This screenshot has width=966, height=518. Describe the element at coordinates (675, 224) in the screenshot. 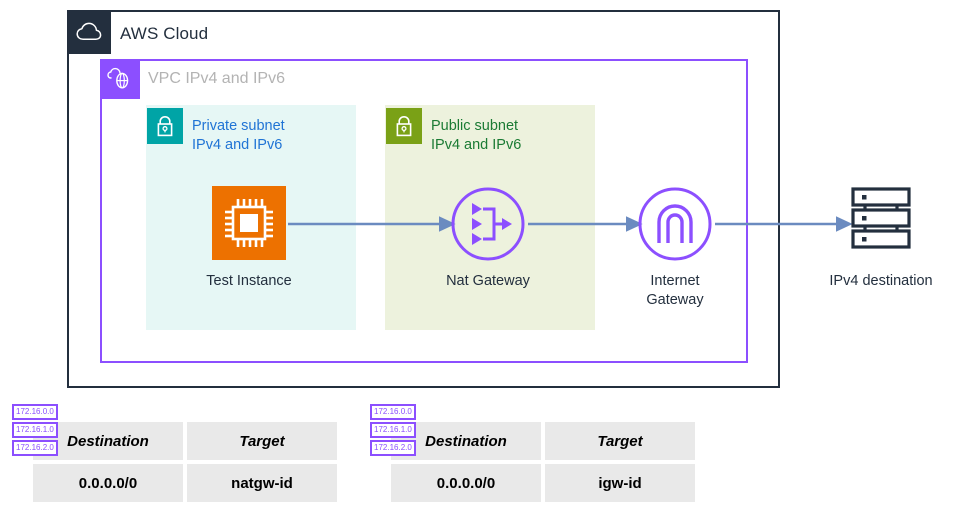

I see `internet-gateway-icon` at that location.